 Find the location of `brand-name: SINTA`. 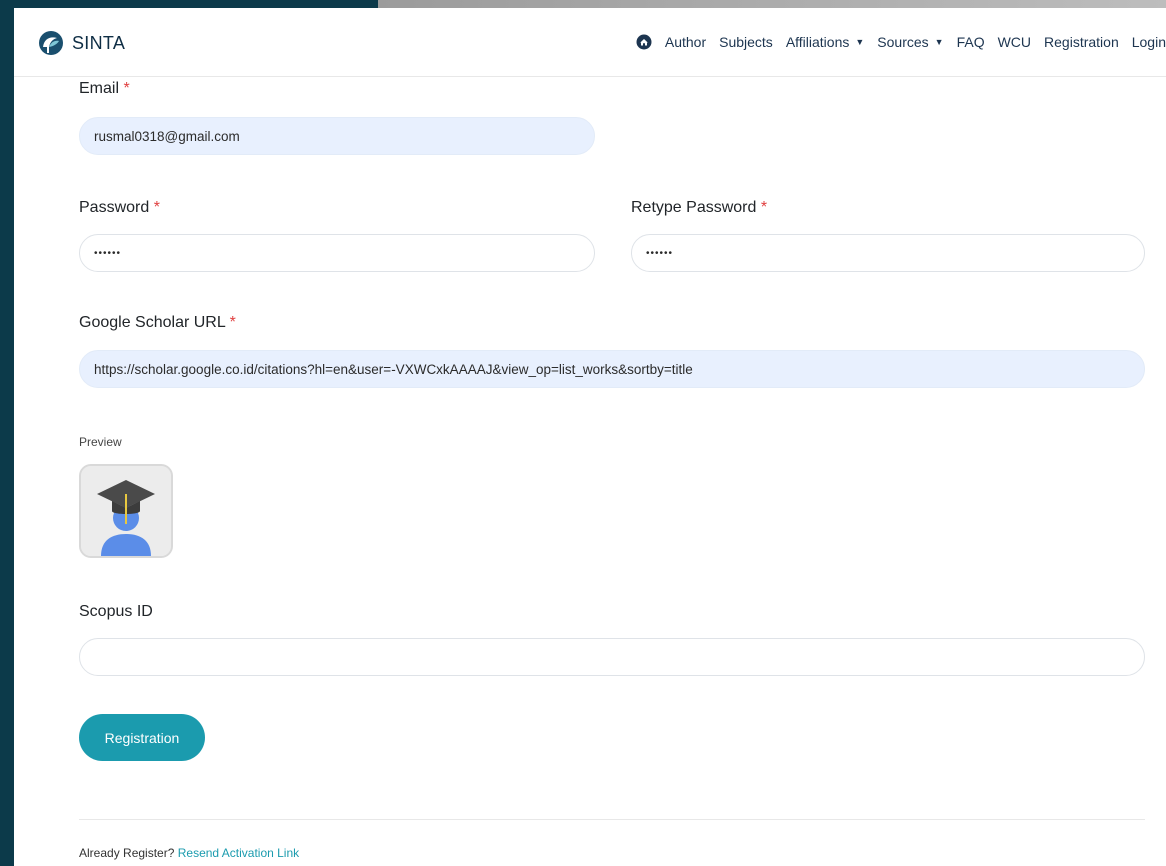

brand-name: SINTA is located at coordinates (99, 42).